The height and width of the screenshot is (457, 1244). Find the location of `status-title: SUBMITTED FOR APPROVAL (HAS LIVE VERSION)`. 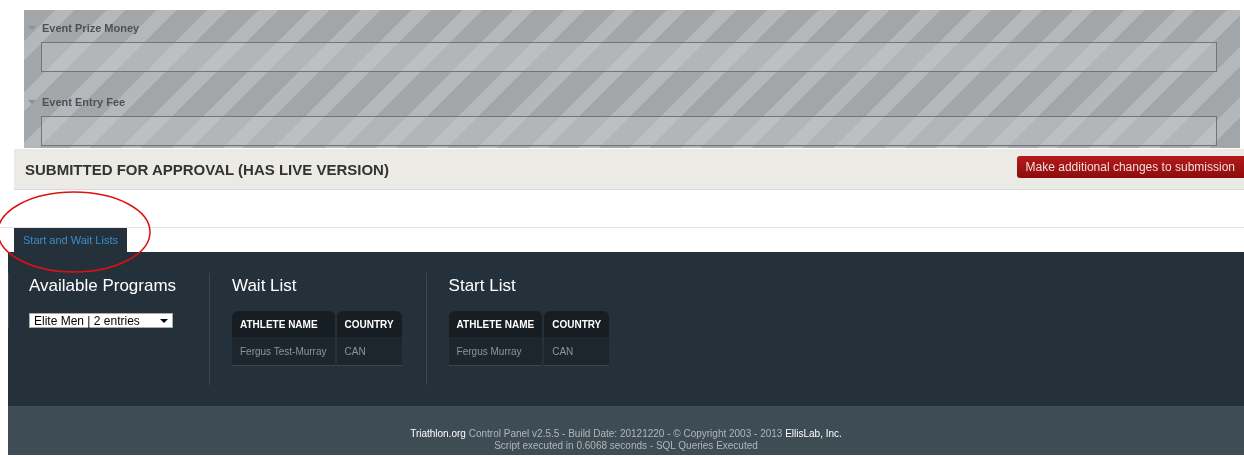

status-title: SUBMITTED FOR APPROVAL (HAS LIVE VERSION) is located at coordinates (207, 169).